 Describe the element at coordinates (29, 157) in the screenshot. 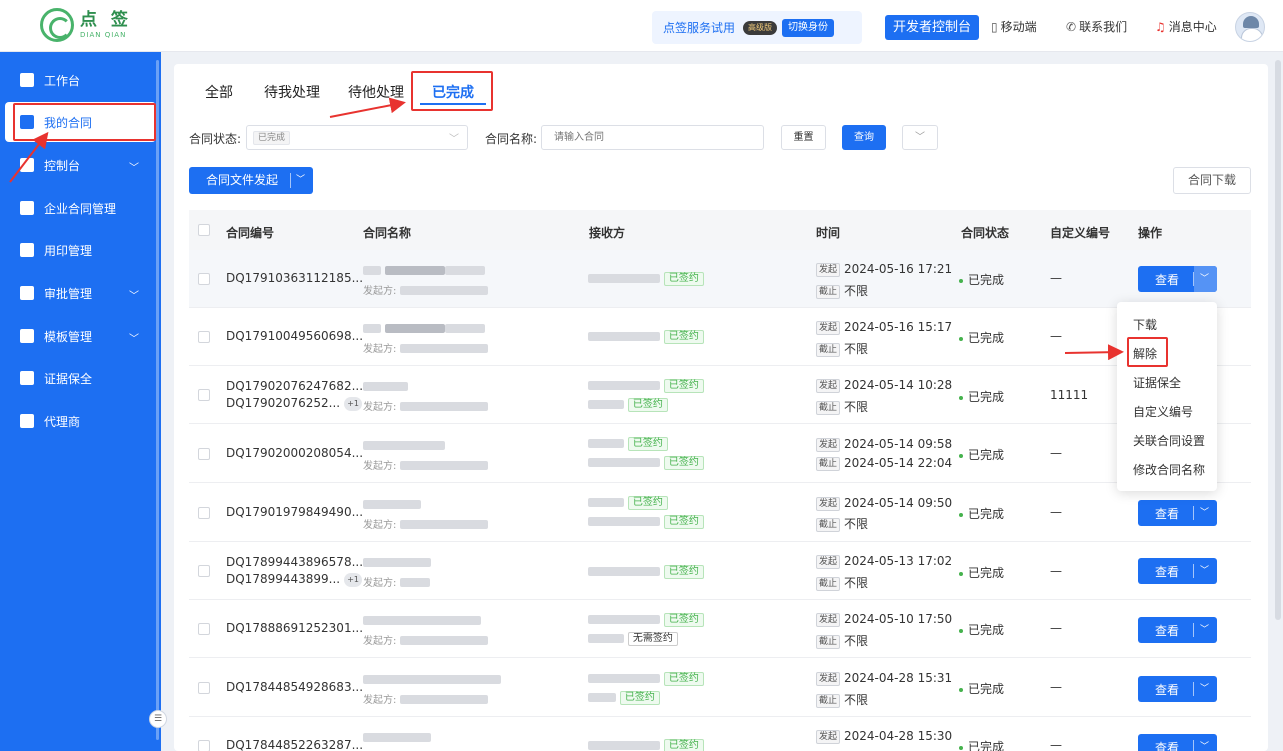

I see `arrow-to-my-contracts` at that location.